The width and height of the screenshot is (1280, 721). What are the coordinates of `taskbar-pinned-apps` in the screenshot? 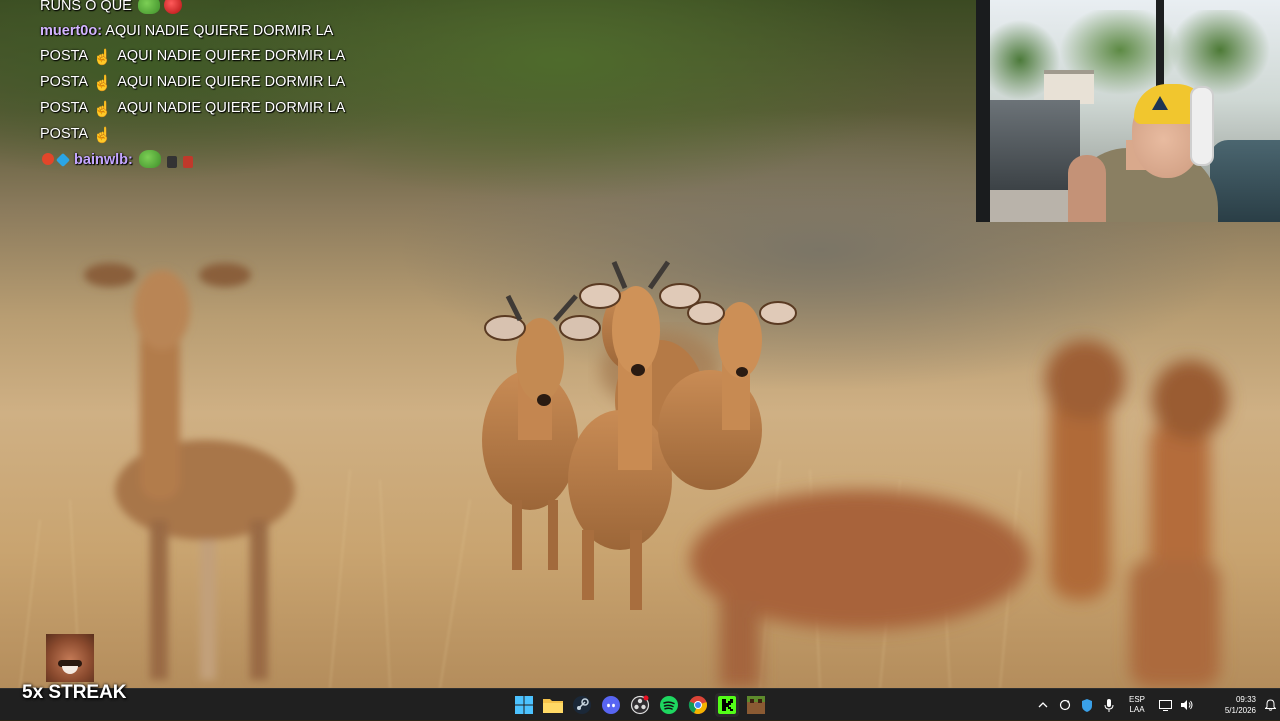 It's located at (640, 705).